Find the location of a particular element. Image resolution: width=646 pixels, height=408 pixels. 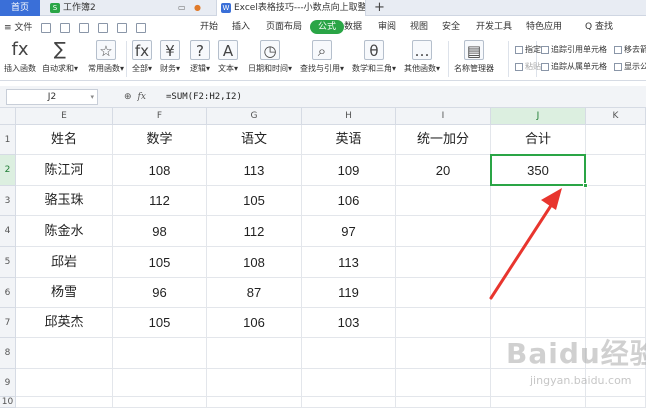

watermark-url: jingyan.baidu.com is located at coordinates (581, 380).